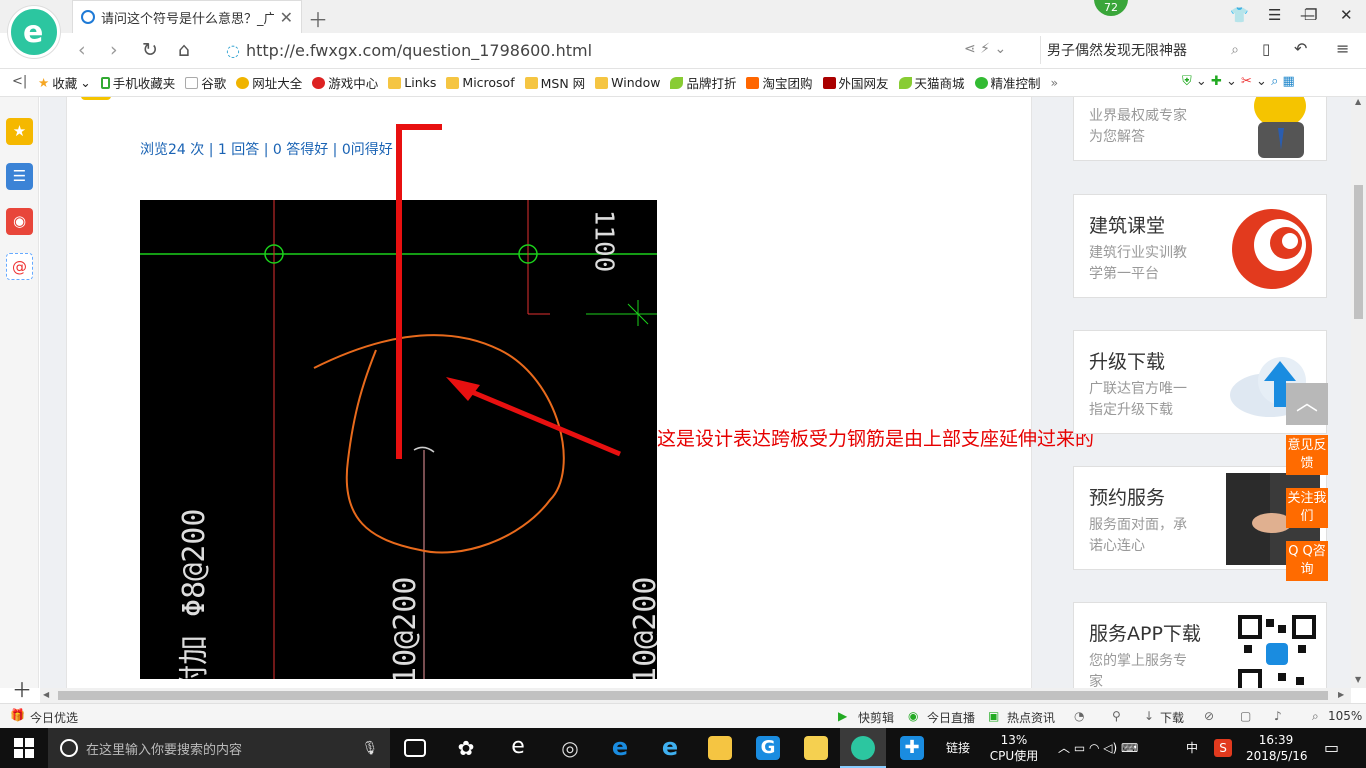  Describe the element at coordinates (1235, 50) in the screenshot. I see `search-icon: ⌕` at that location.